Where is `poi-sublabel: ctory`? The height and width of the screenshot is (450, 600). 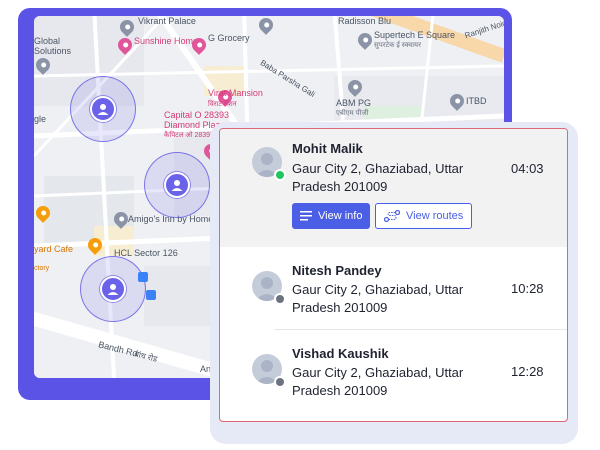
poi-sublabel: ctory is located at coordinates (42, 268).